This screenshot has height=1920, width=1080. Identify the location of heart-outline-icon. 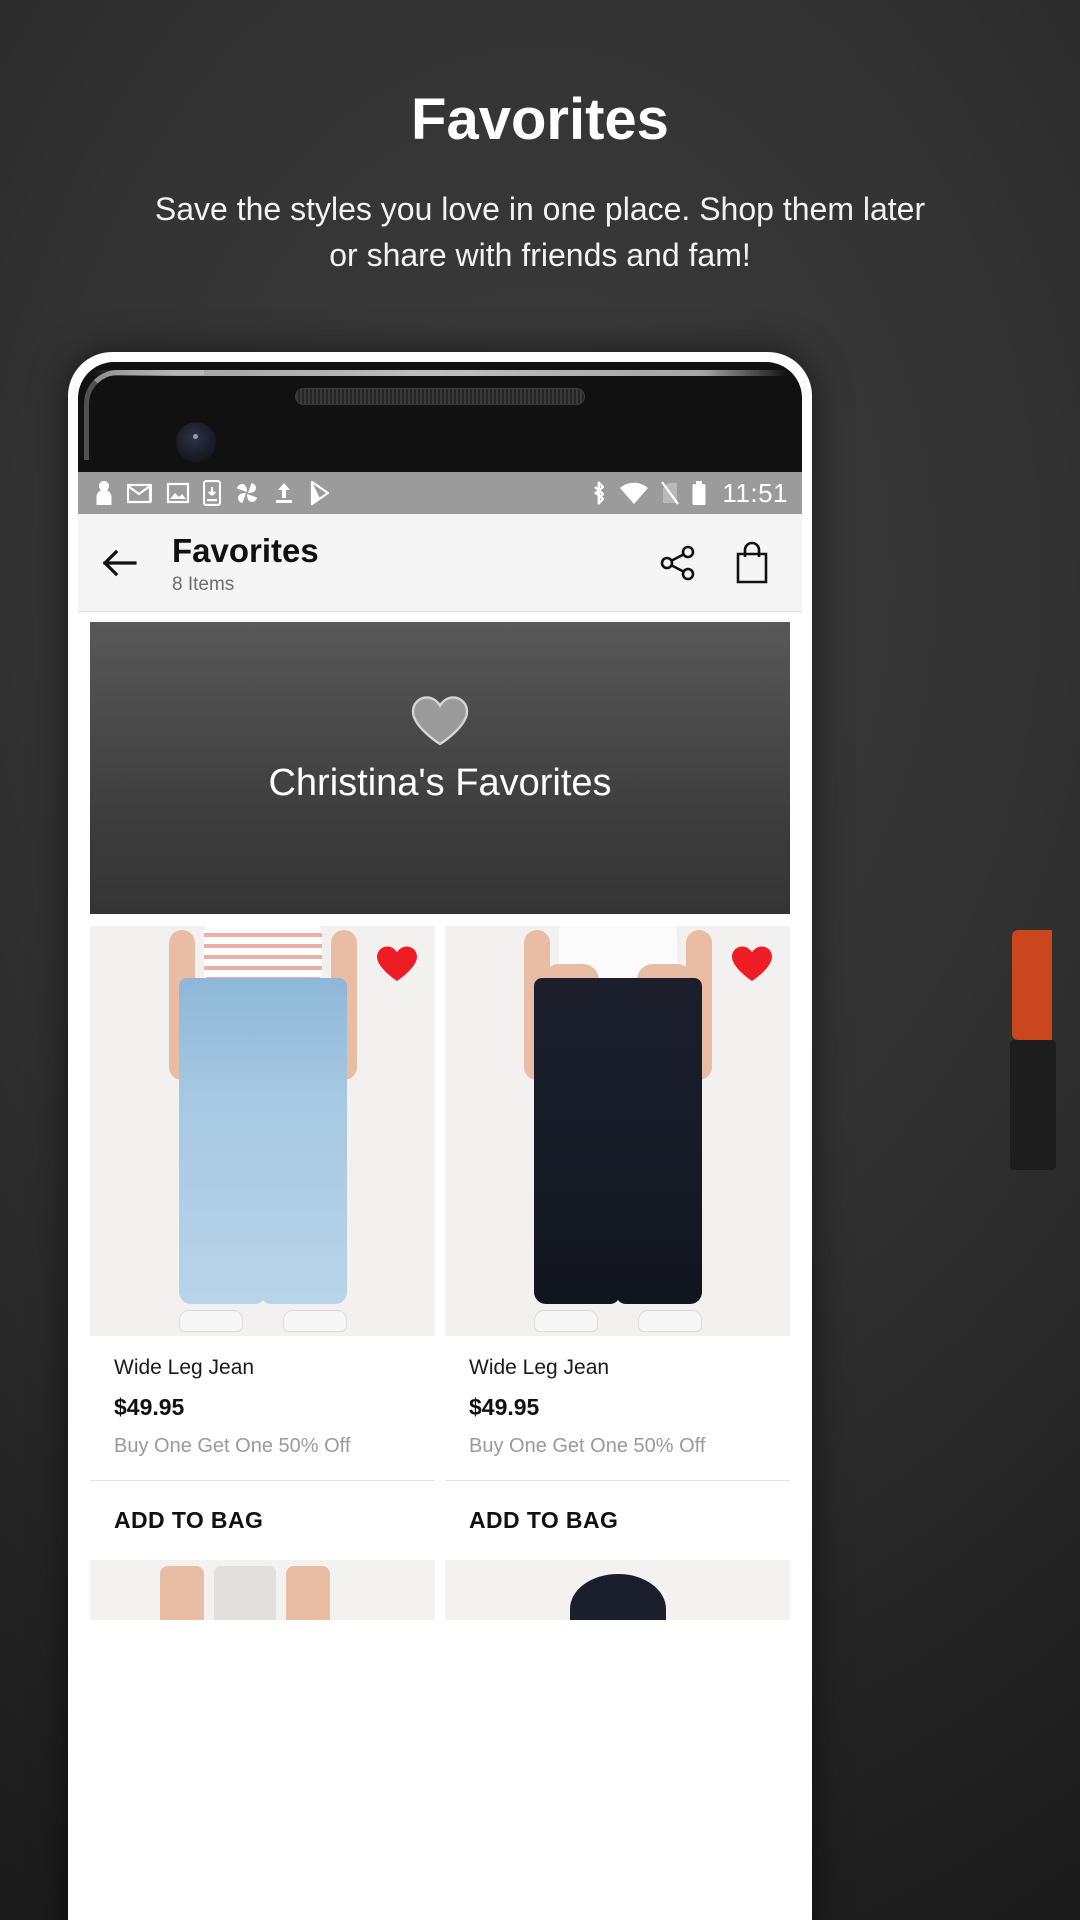
(440, 721).